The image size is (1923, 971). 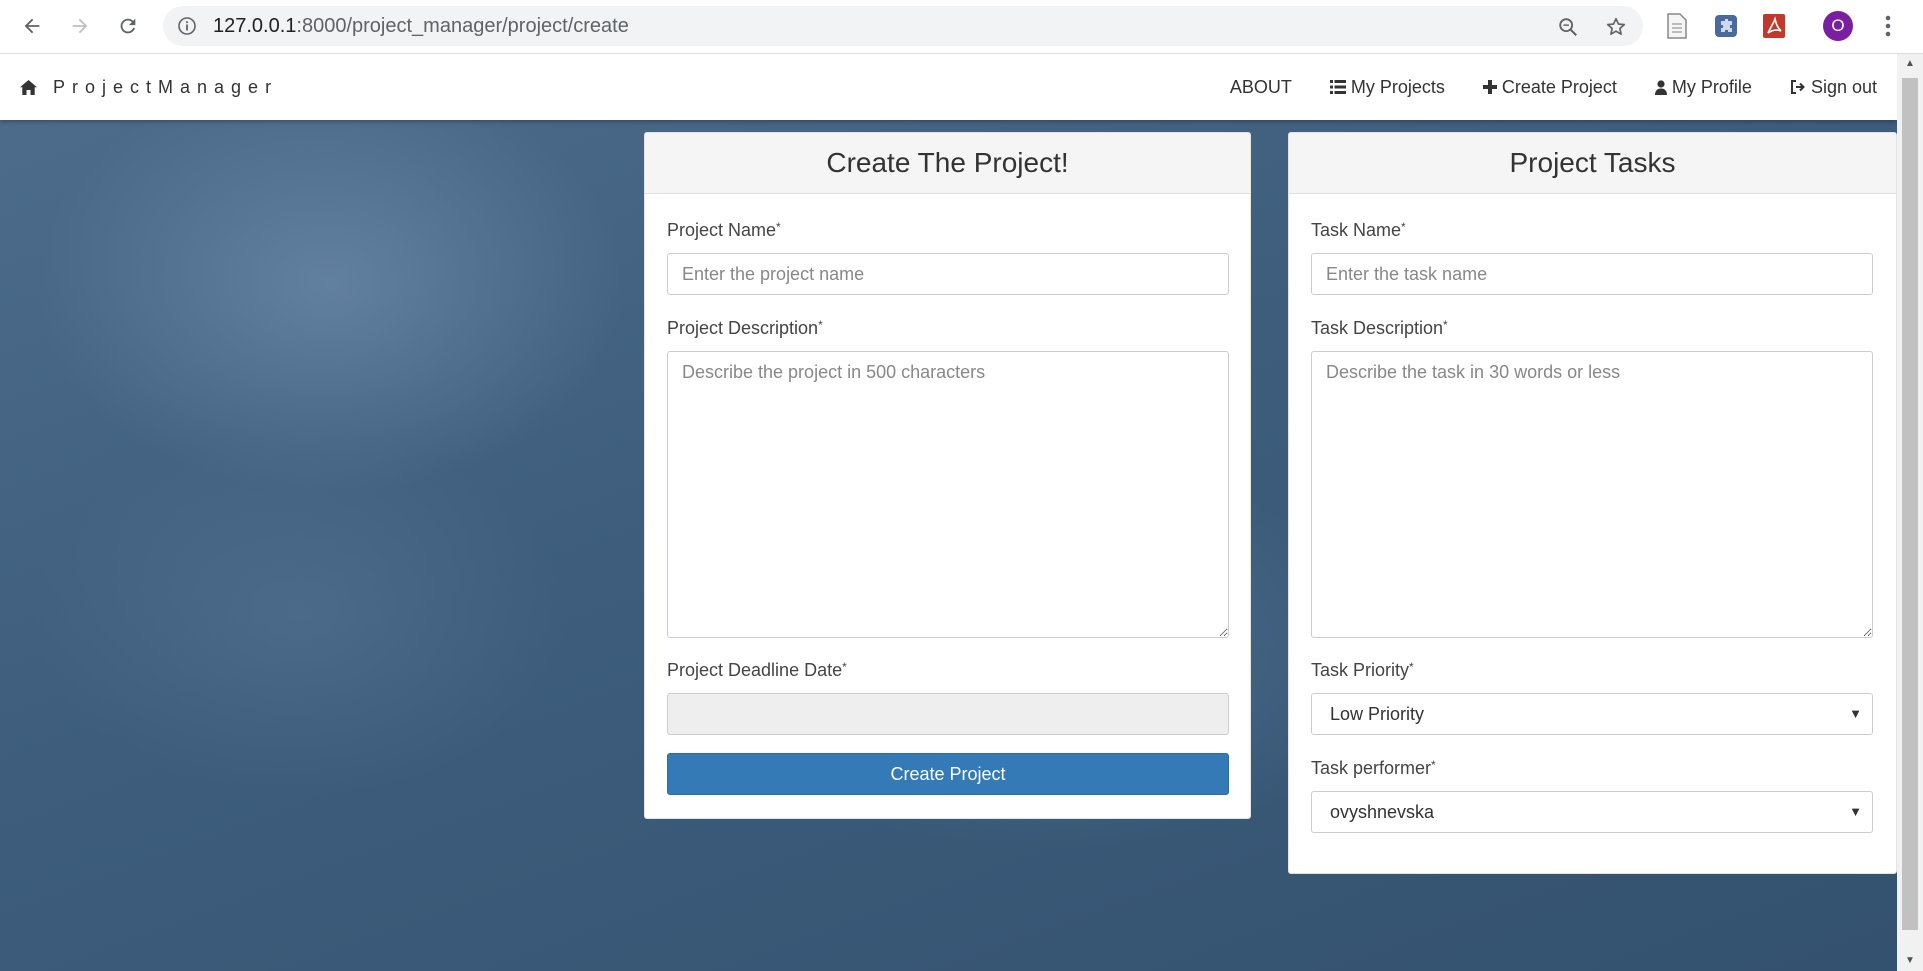 I want to click on project-deadline-label-text: Project Deadline Date, so click(x=755, y=670).